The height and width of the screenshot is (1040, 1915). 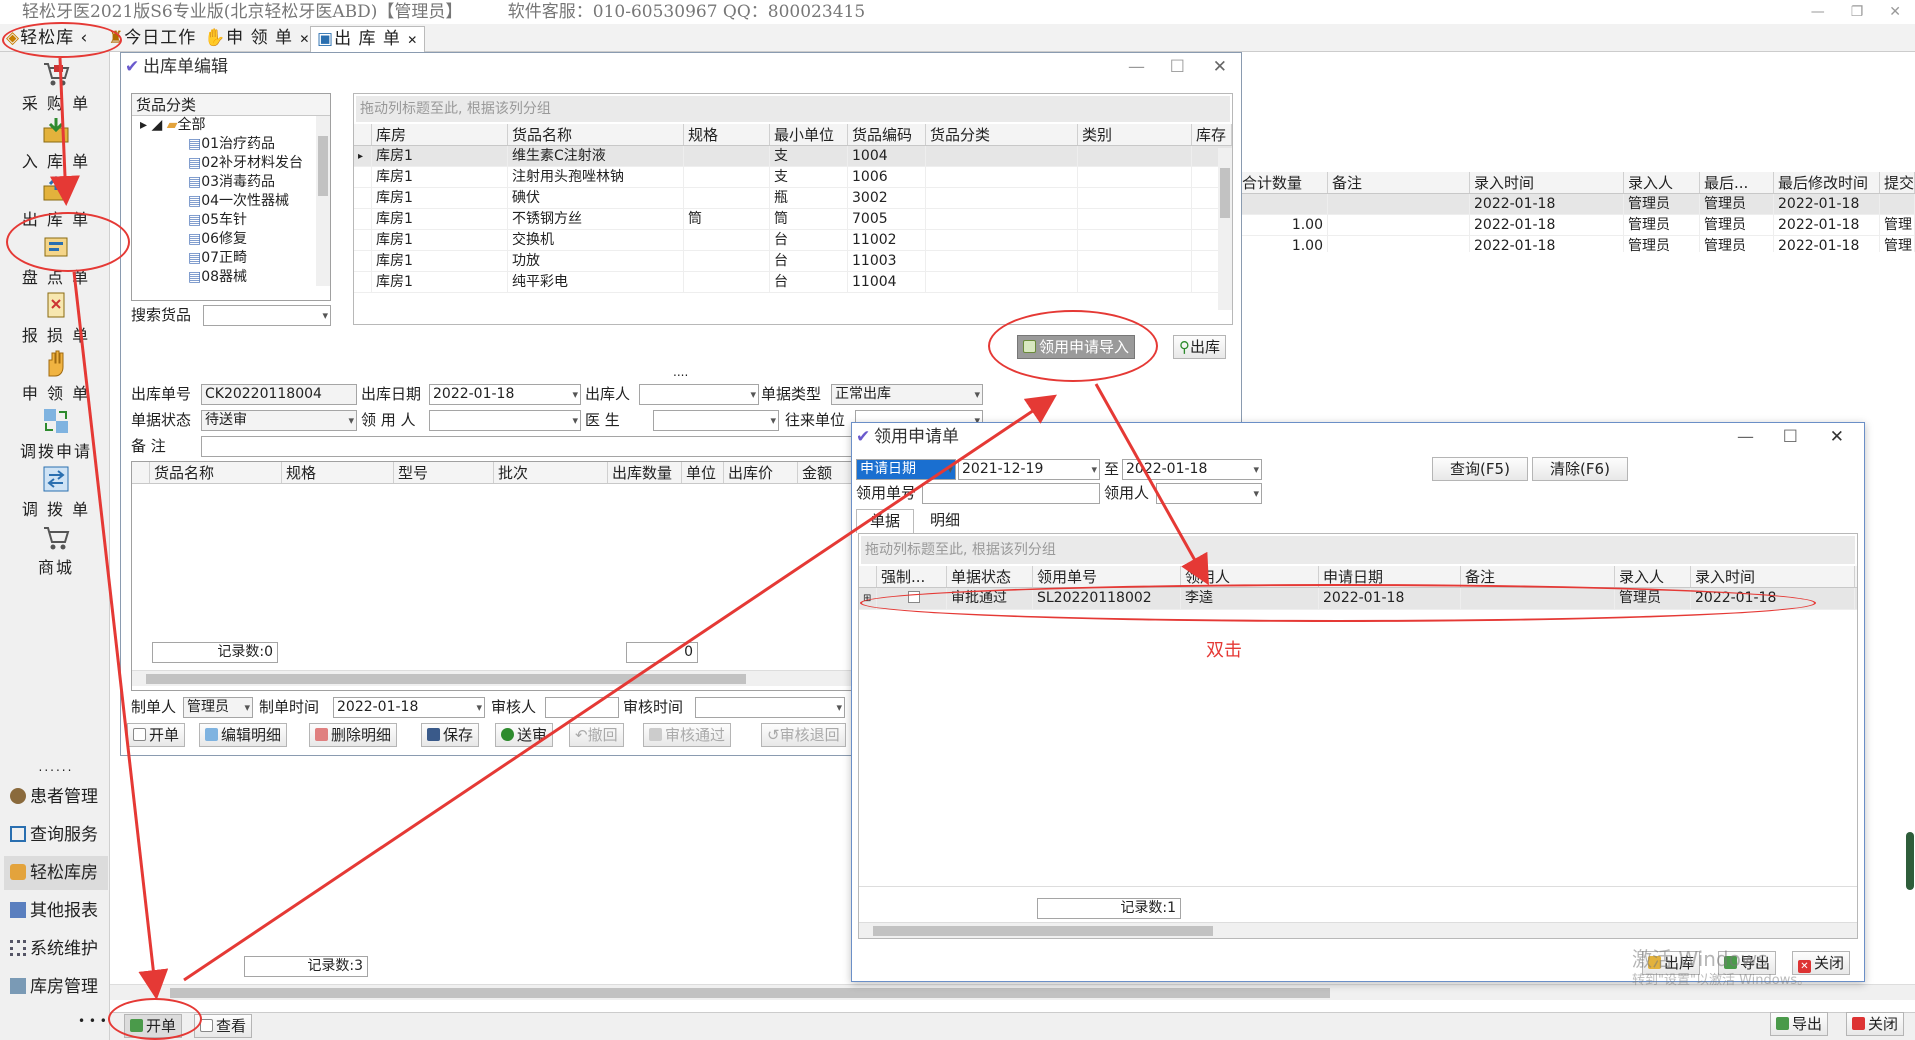 I want to click on arrow-outbound-to-new, so click(x=120, y=635).